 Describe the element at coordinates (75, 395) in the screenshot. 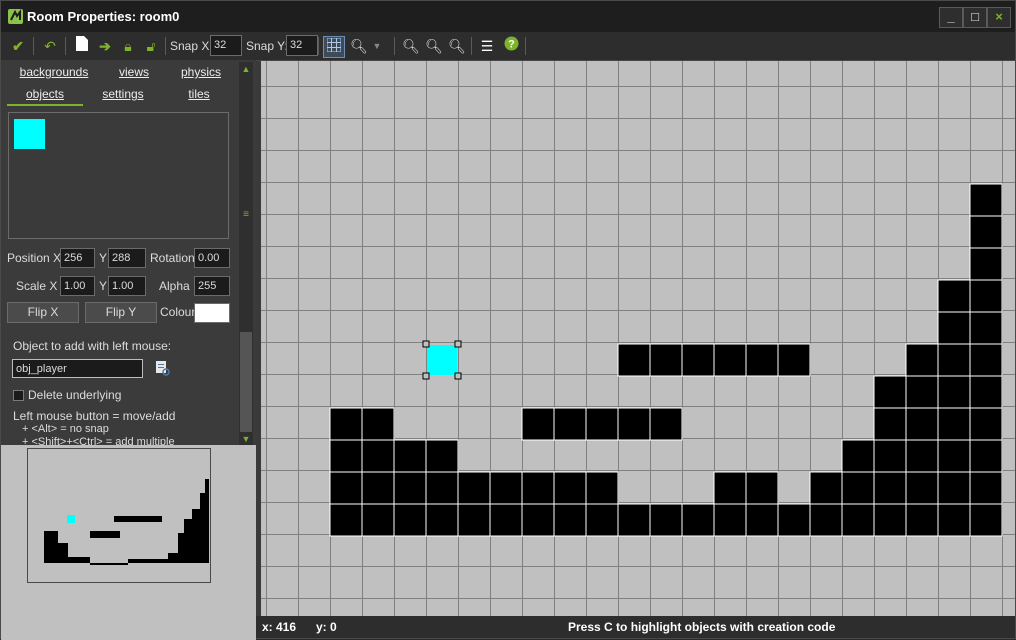

I see `delete-underlying-label: Delete underlying` at that location.